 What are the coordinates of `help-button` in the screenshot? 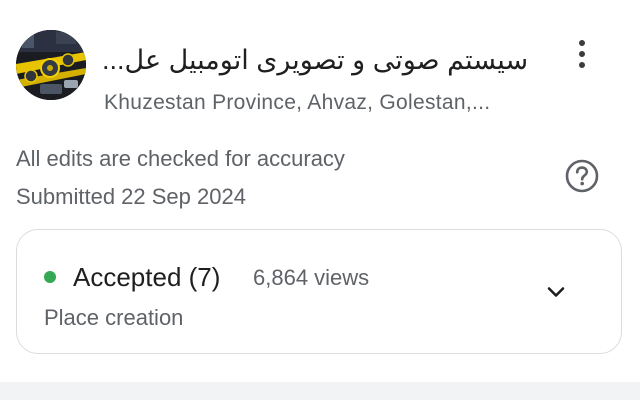 It's located at (582, 176).